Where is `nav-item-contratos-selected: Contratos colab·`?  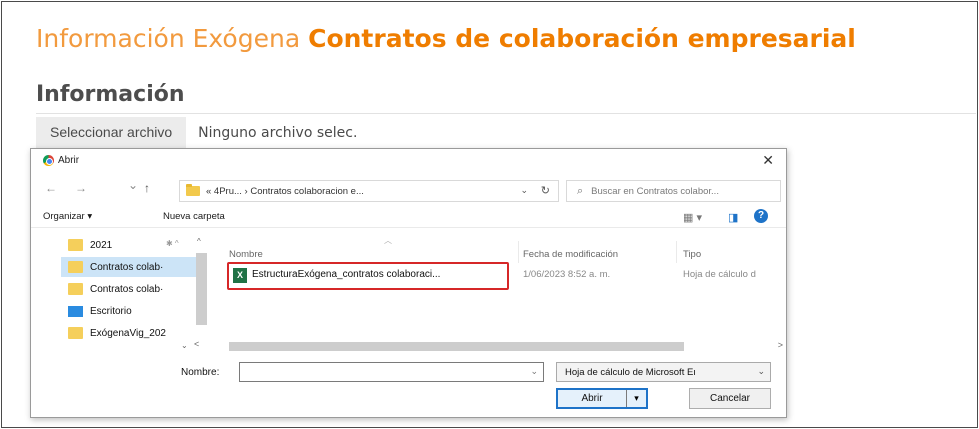
nav-item-contratos-selected: Contratos colab· is located at coordinates (131, 267).